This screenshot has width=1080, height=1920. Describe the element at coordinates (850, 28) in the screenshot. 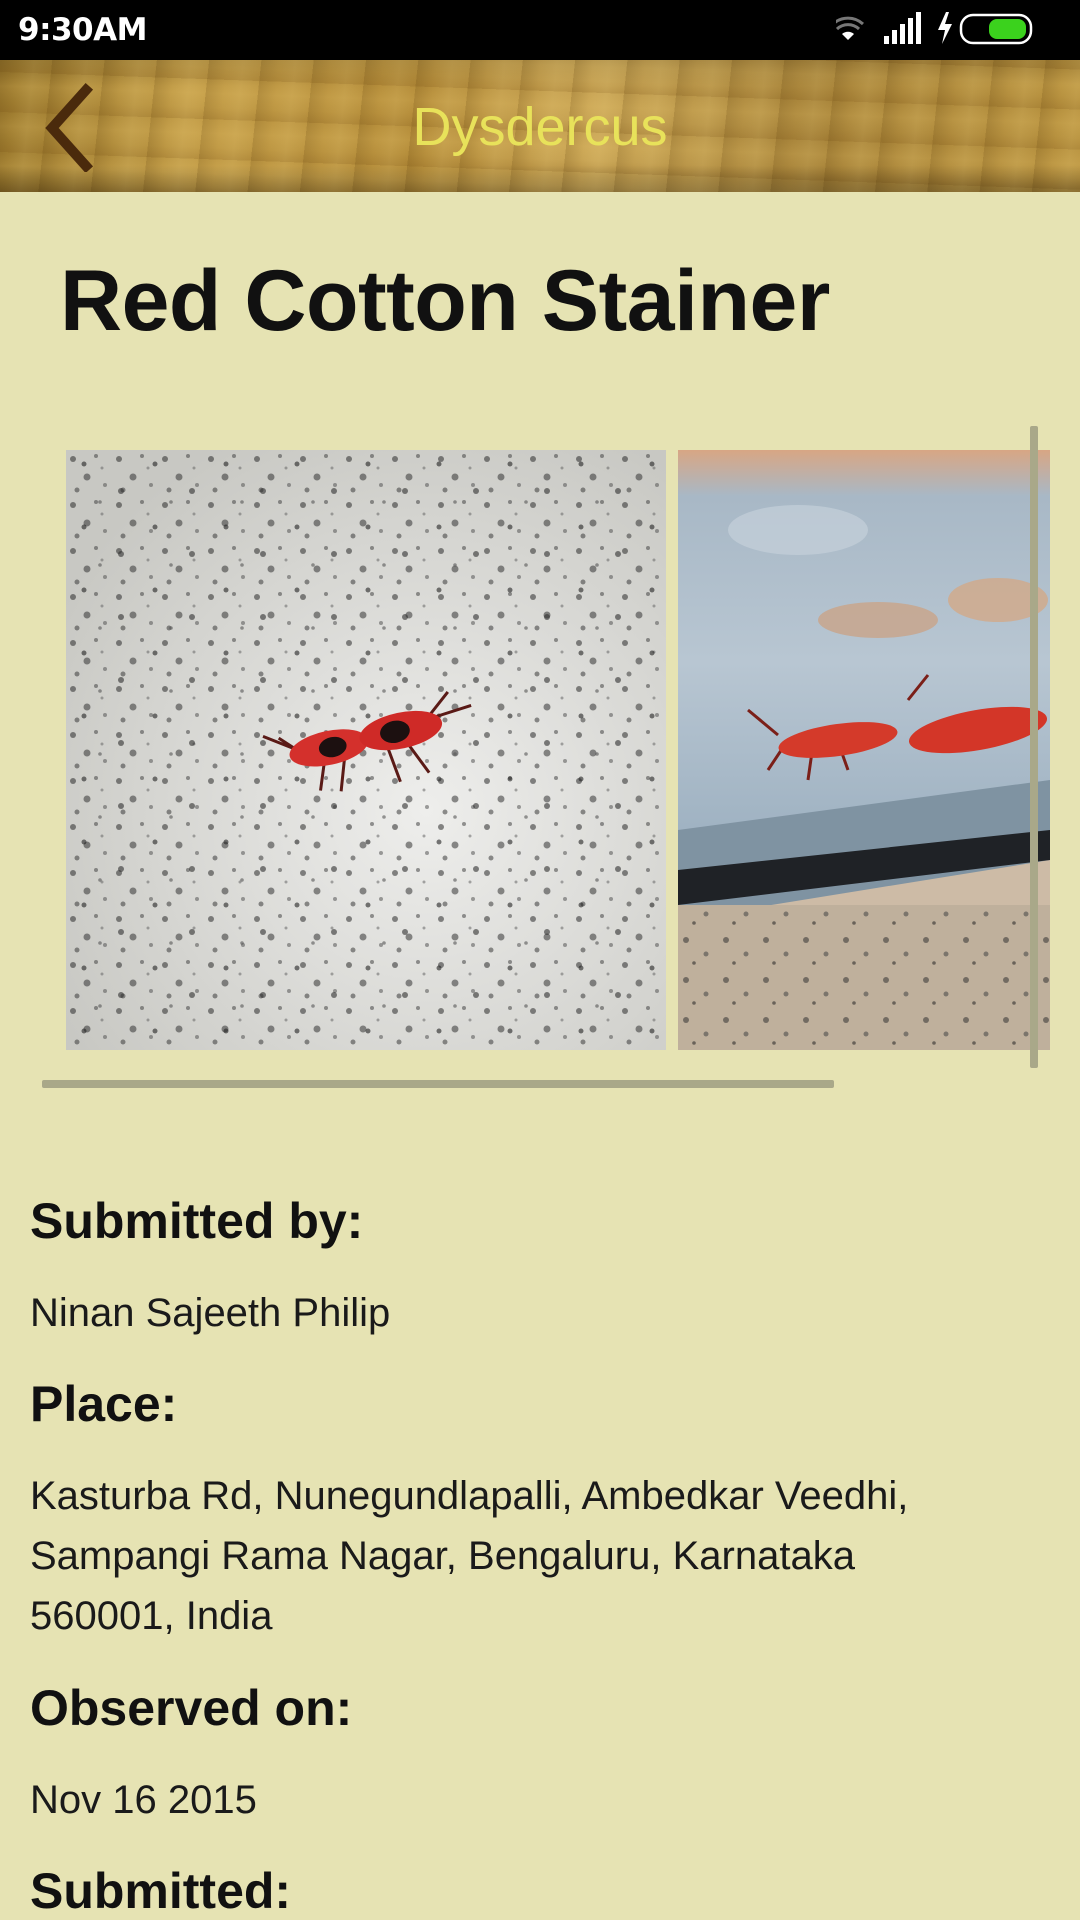

I see `wifi-icon` at that location.